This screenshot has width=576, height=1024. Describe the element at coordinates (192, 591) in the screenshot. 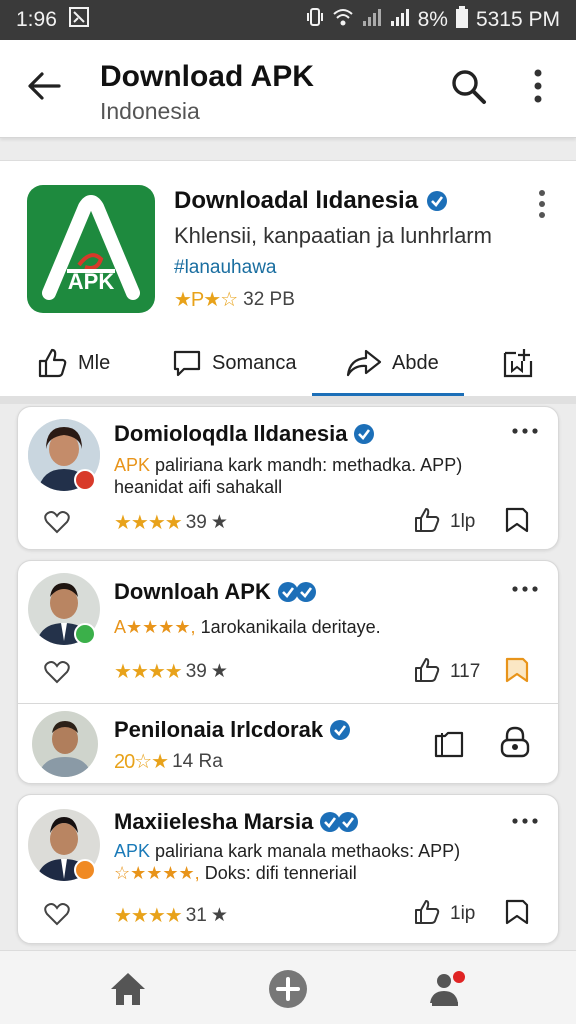

I see `card-title: Downloah APK` at that location.